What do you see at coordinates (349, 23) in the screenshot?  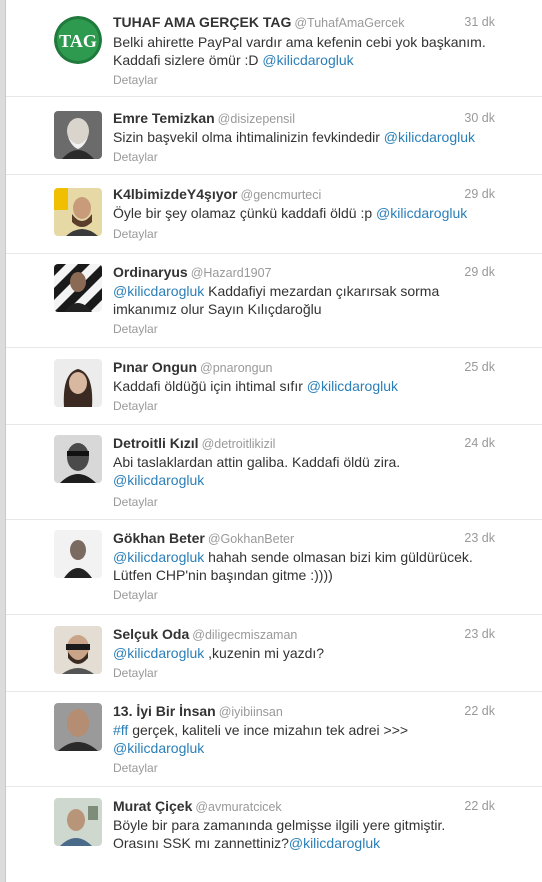 I see `tweet-username: @TuhafAmaGercek` at bounding box center [349, 23].